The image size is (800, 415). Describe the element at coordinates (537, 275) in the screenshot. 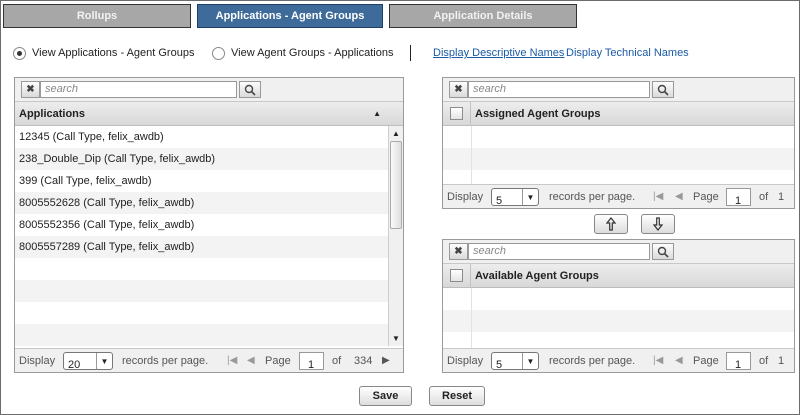

I see `available-header-label: Available Agent Groups` at that location.